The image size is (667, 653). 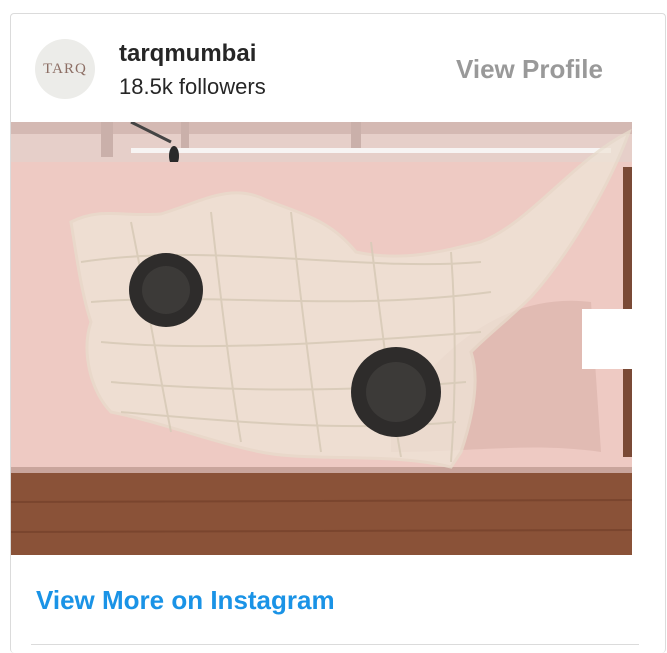 What do you see at coordinates (192, 86) in the screenshot?
I see `followers-count: 18.5k followers` at bounding box center [192, 86].